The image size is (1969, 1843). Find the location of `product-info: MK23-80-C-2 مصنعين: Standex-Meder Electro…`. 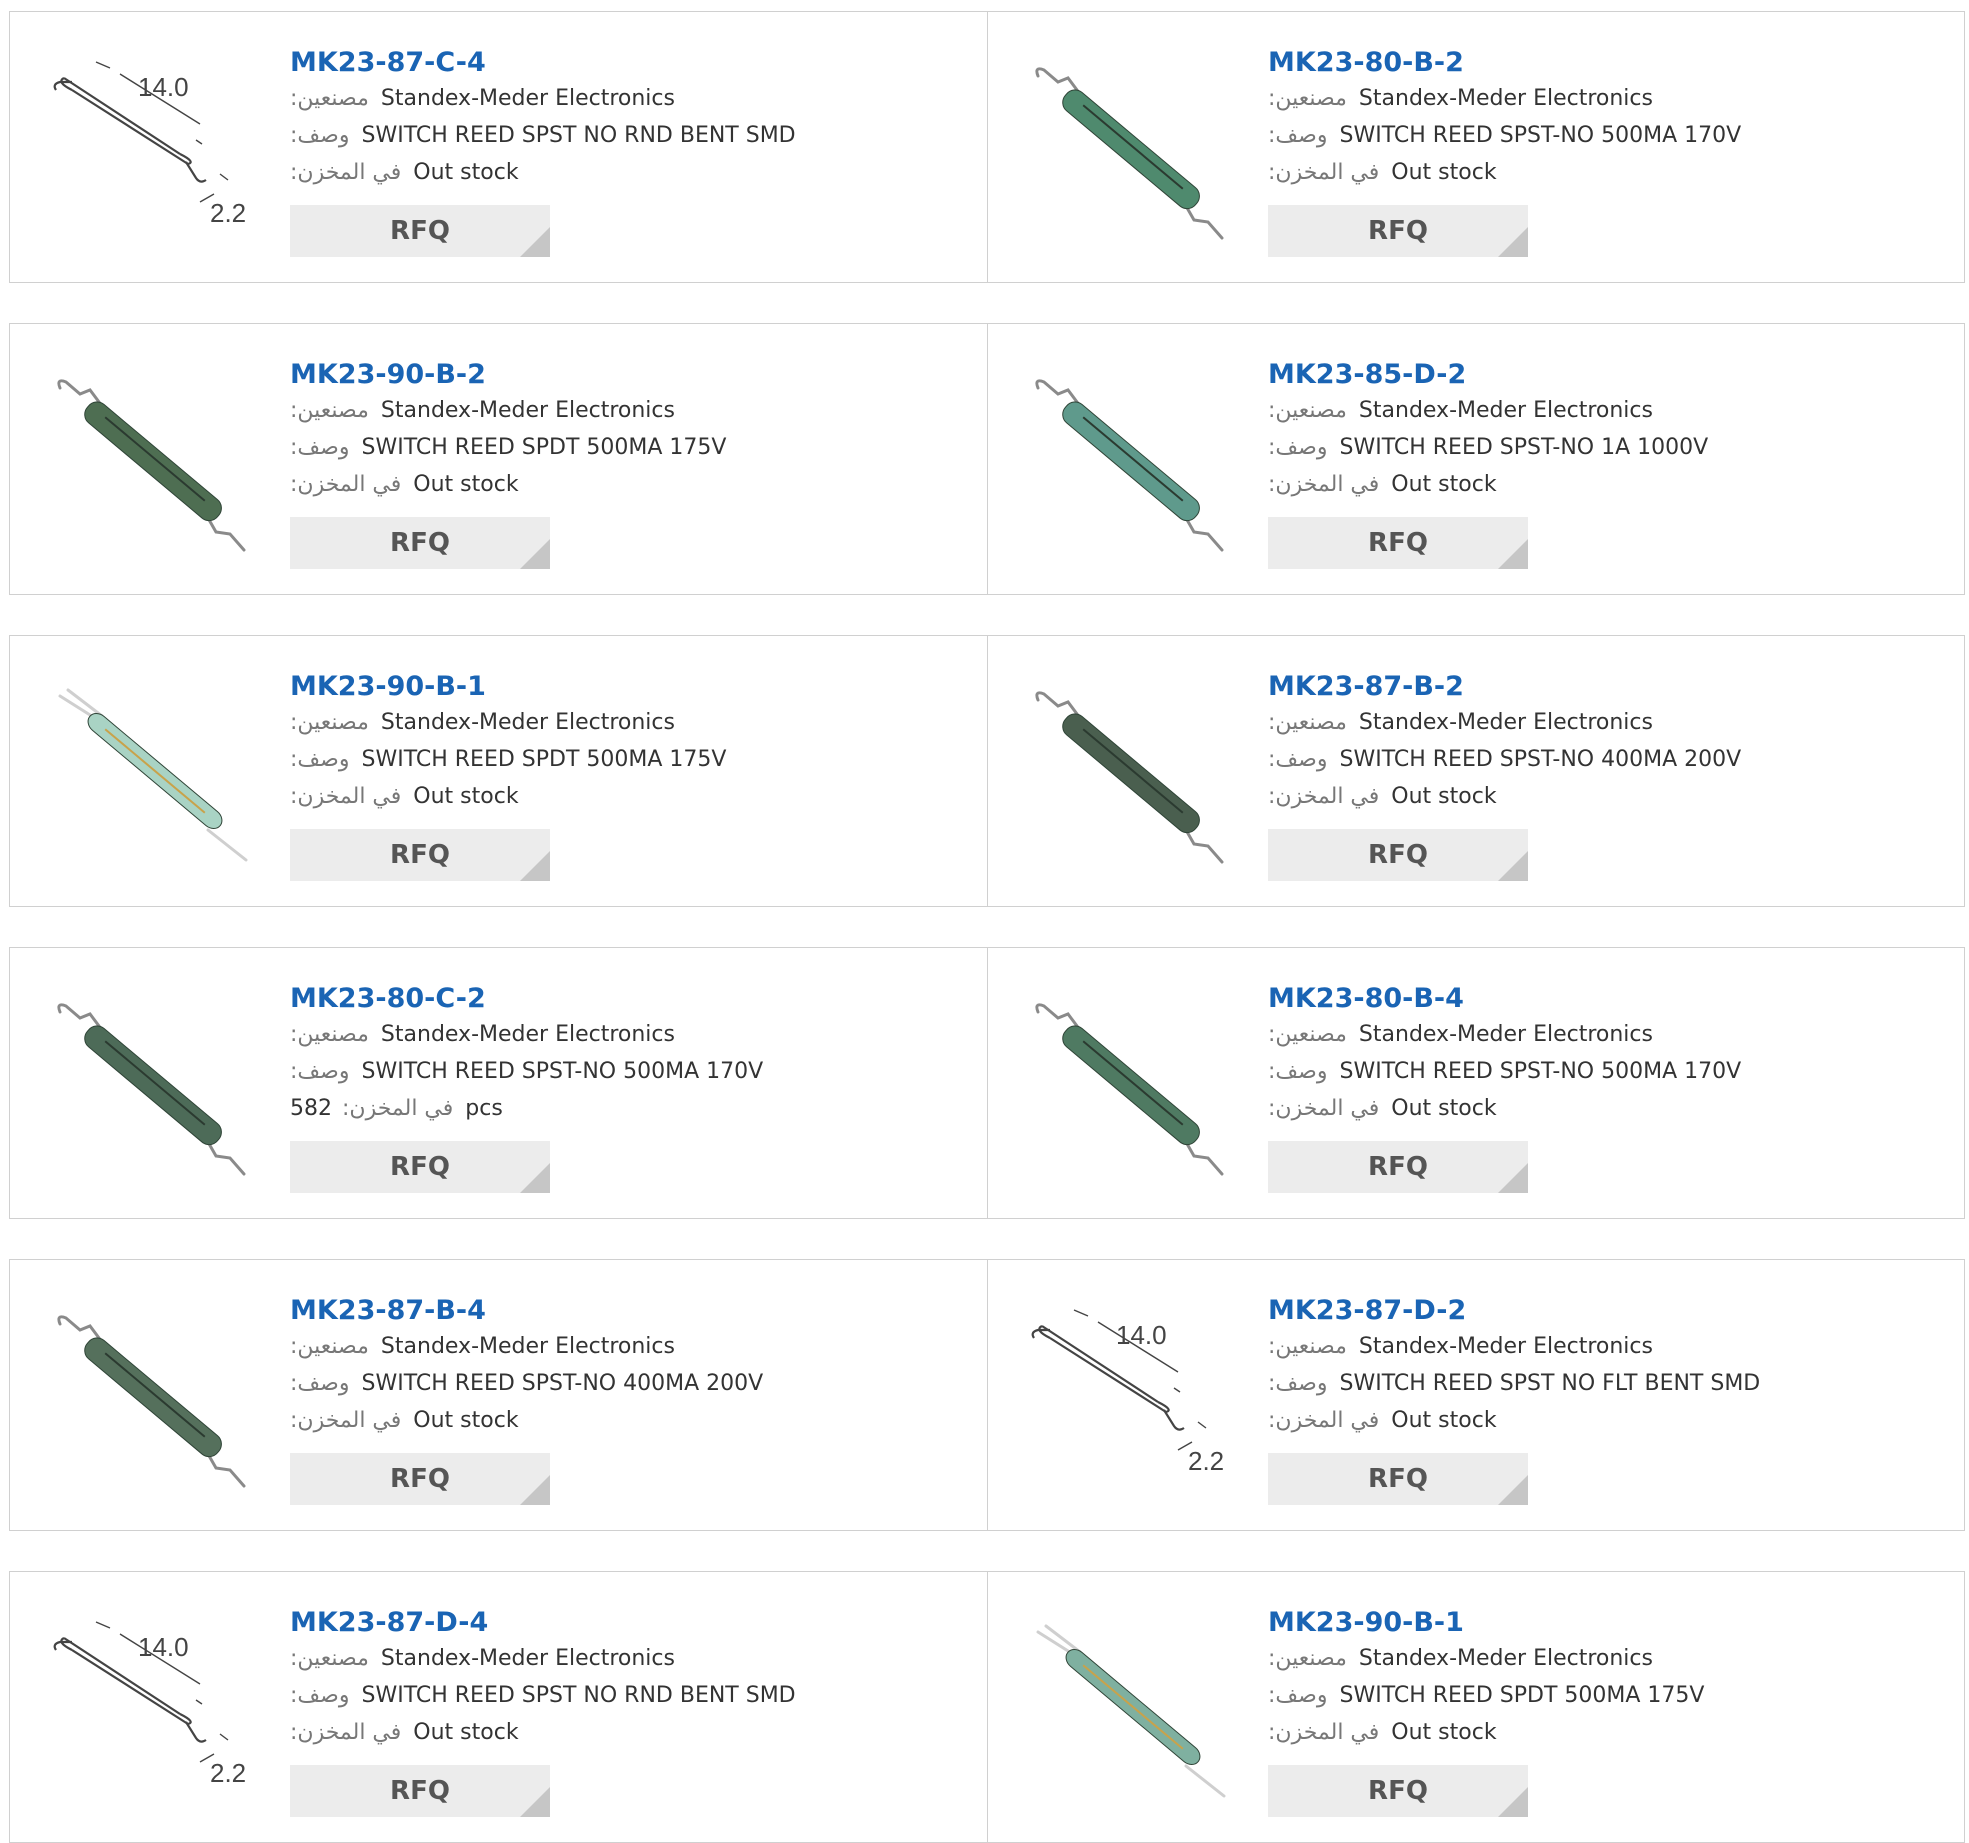

product-info: MK23-80-C-2 مصنعين: Standex-Meder Electro… is located at coordinates (628, 1087).